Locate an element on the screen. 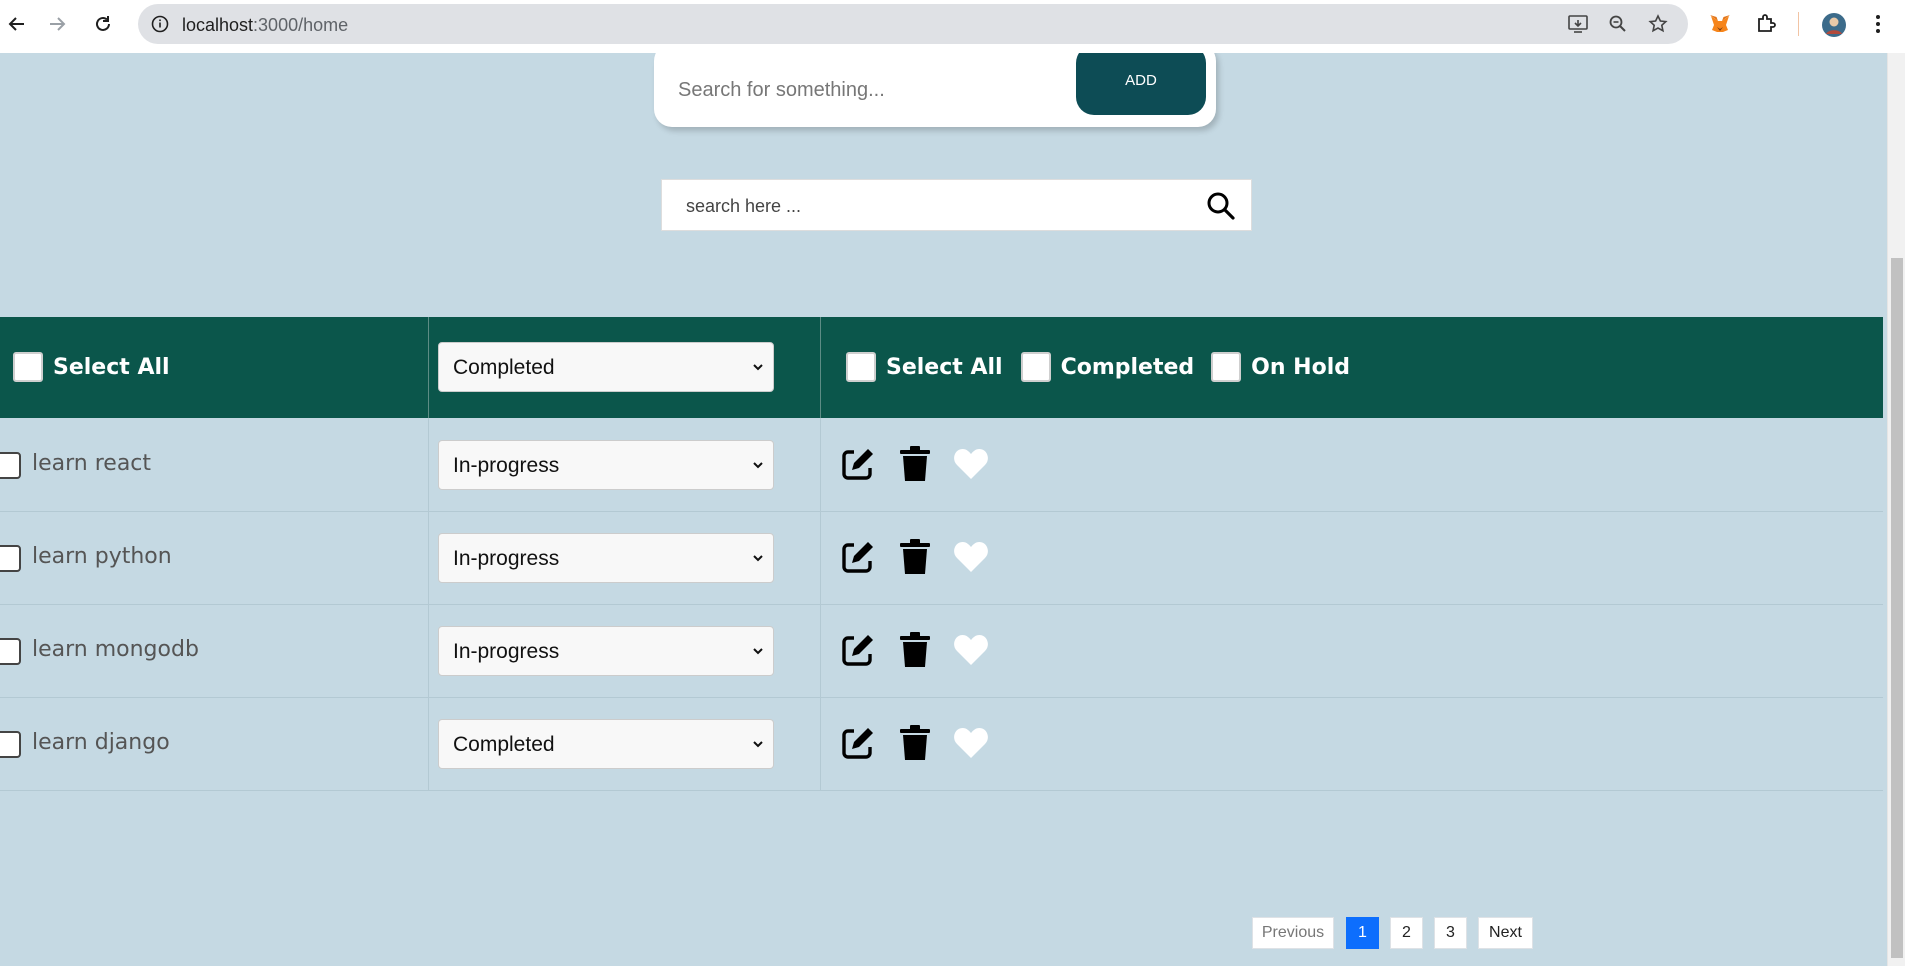 The height and width of the screenshot is (966, 1905). filter-completed-checkbox is located at coordinates (1035, 367).